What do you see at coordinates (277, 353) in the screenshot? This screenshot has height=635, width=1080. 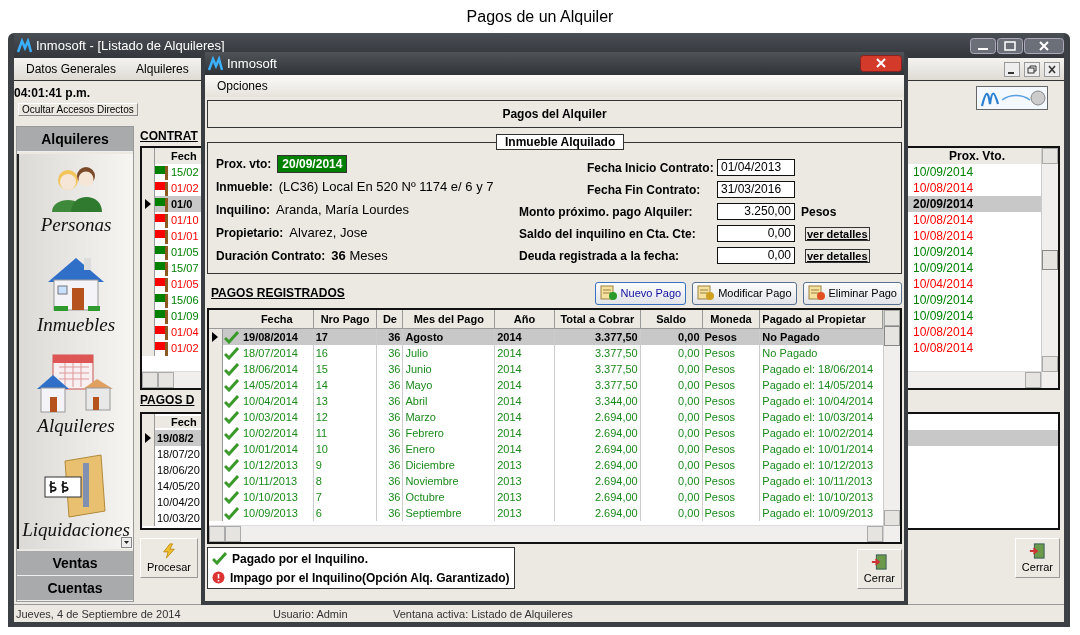 I see `table-cell: 18/07/2014` at bounding box center [277, 353].